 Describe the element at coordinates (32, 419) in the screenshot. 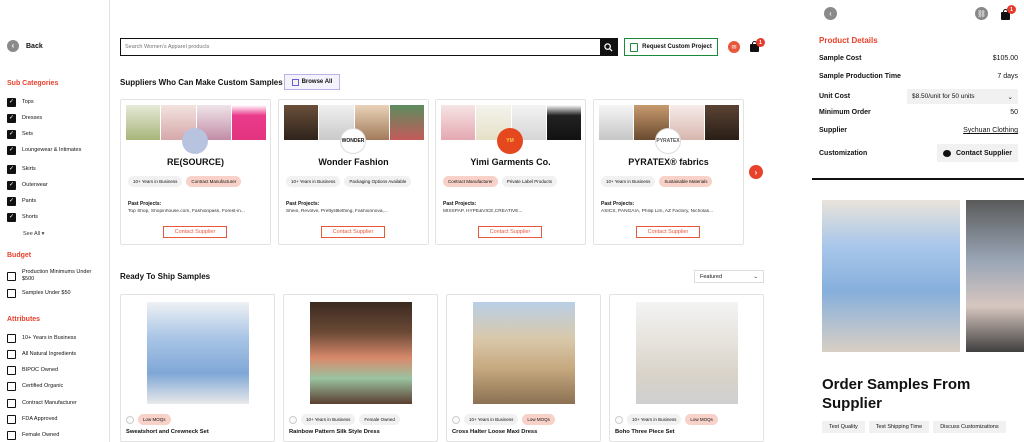

I see `filter-fda-approved: FDA Approved` at that location.